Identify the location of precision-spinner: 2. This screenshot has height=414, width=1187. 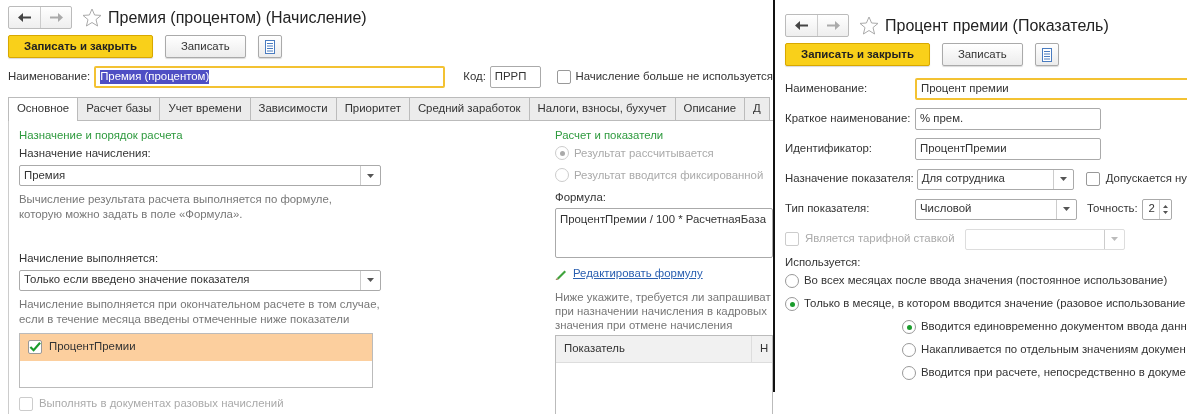
(1156, 209).